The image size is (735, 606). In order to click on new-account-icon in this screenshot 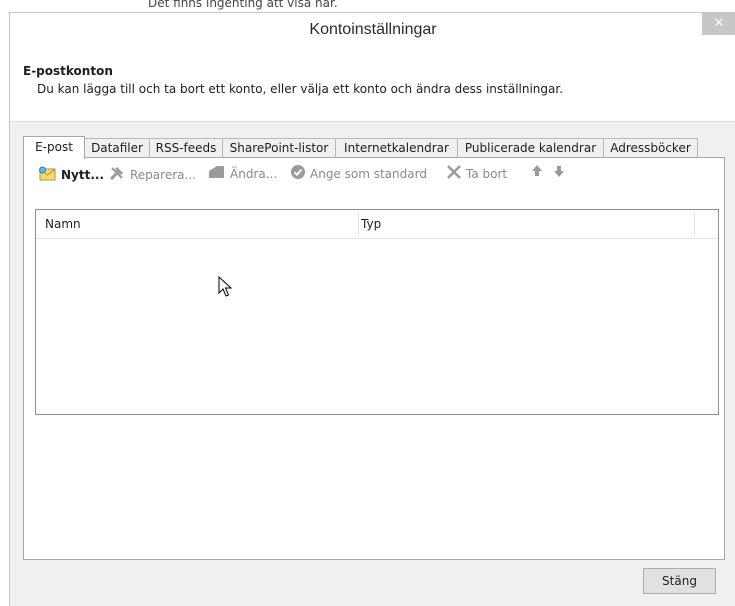, I will do `click(47, 175)`.